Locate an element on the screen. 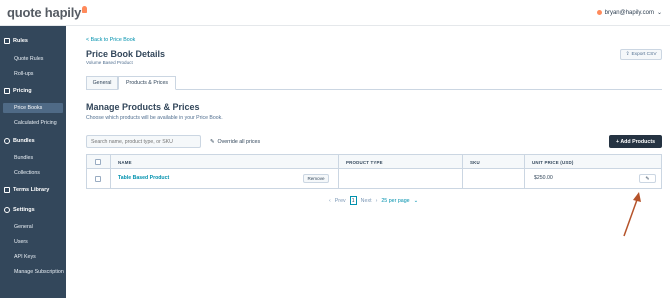 Image resolution: width=670 pixels, height=298 pixels. edit-price-button: ✎ is located at coordinates (647, 178).